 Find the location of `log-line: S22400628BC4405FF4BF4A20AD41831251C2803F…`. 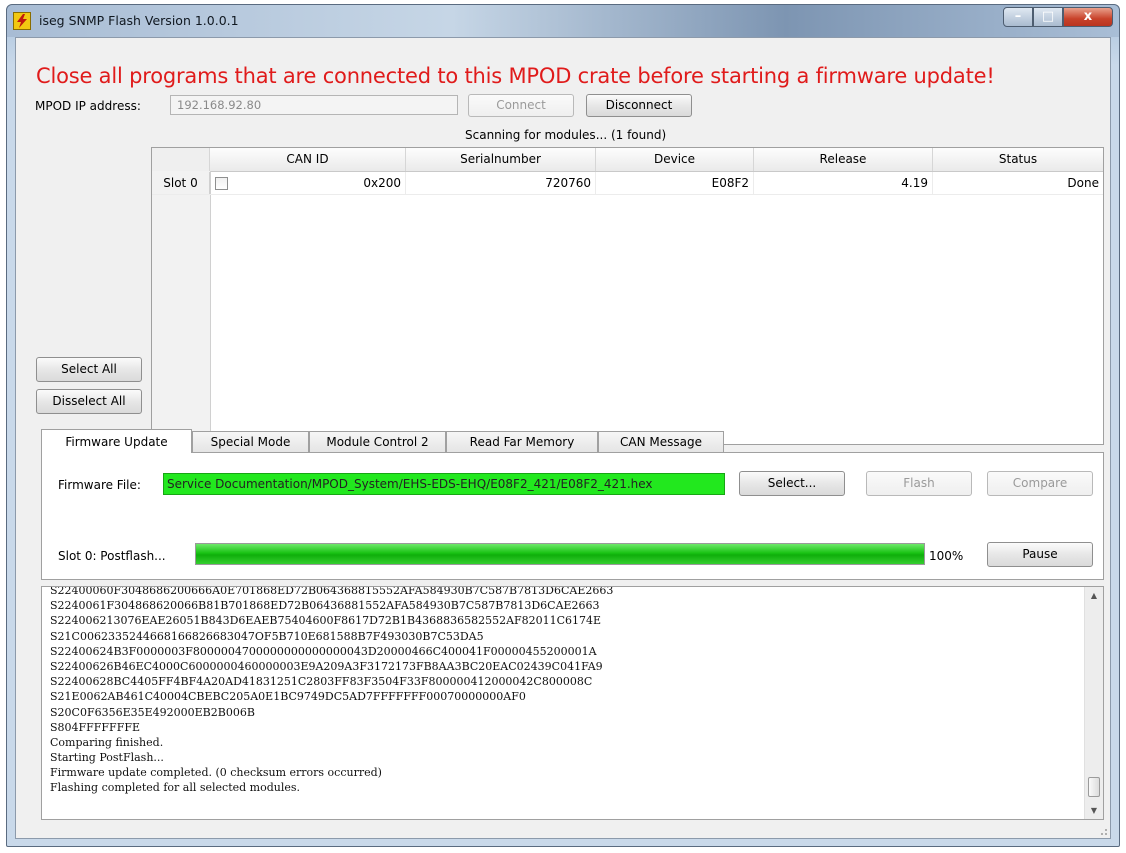

log-line: S22400628BC4405FF4BF4A20AD41831251C2803F… is located at coordinates (321, 682).